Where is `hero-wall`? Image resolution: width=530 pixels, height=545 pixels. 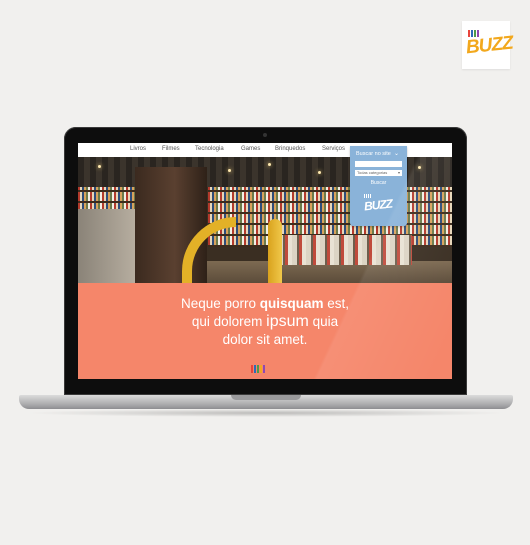
hero-wall is located at coordinates (107, 246).